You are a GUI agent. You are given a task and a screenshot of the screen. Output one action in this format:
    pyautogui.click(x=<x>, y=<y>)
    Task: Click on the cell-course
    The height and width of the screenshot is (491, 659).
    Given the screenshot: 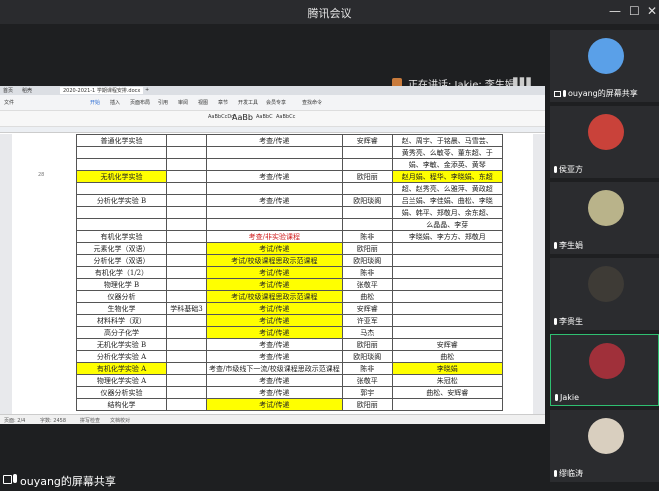 What is the action you would take?
    pyautogui.click(x=121, y=164)
    